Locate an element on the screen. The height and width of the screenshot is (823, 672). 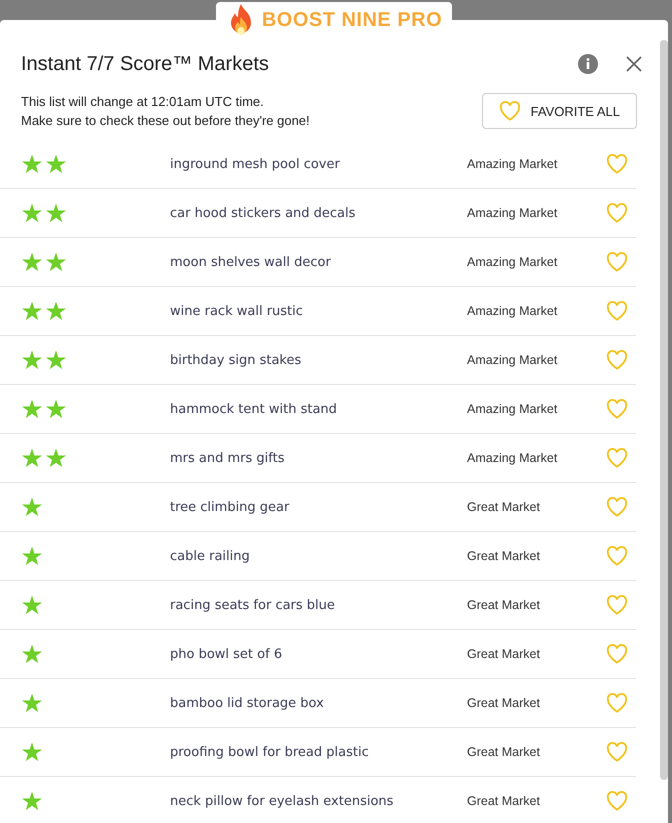
keyword-text: proofing bowl for bread plastic is located at coordinates (318, 752).